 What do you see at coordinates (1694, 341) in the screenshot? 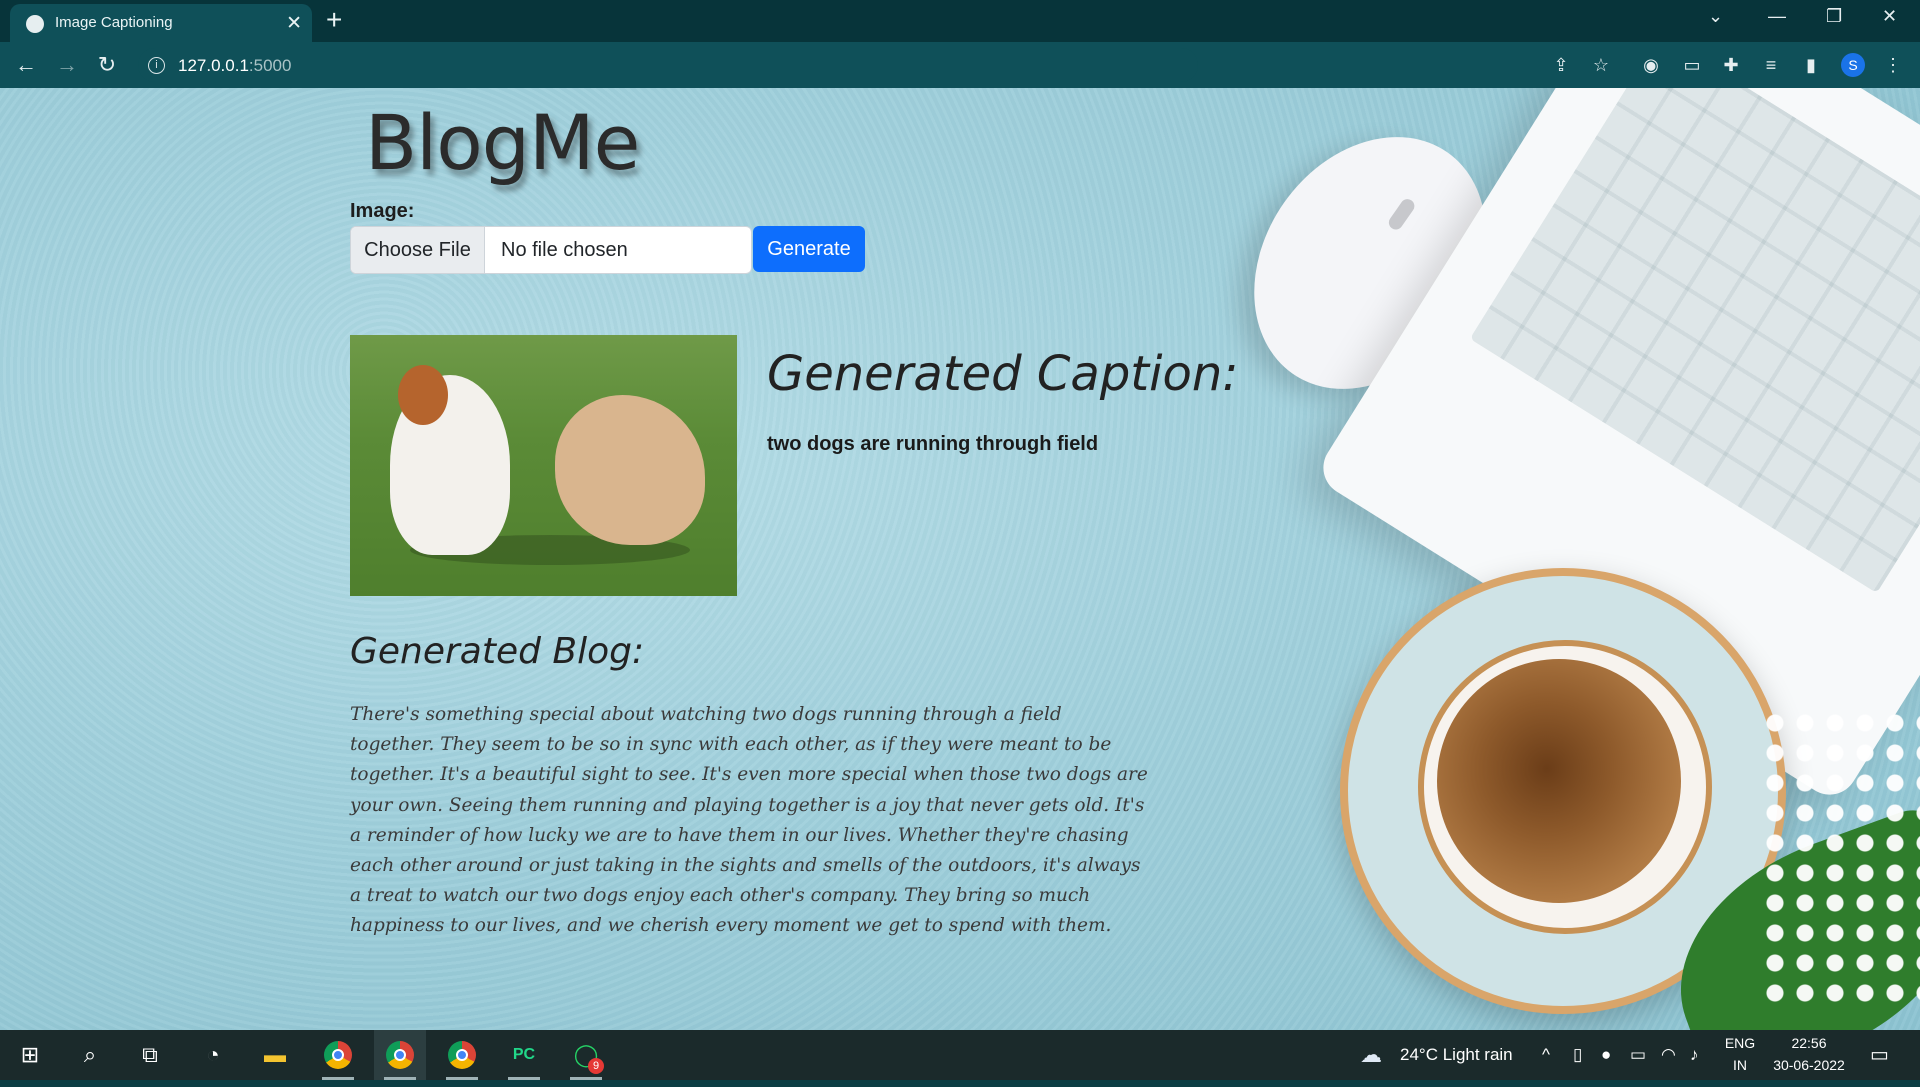
I see `laptop-keyboard` at bounding box center [1694, 341].